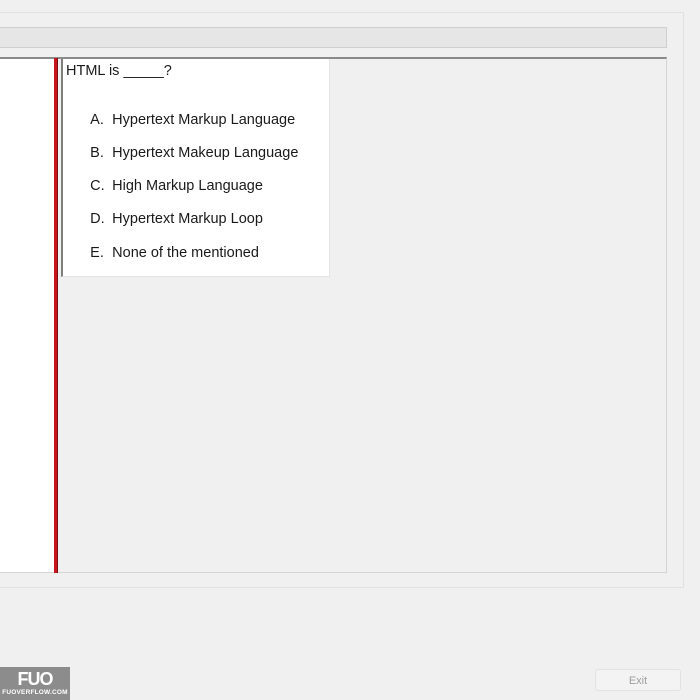 The height and width of the screenshot is (700, 700). I want to click on exit-button: Exit, so click(638, 680).